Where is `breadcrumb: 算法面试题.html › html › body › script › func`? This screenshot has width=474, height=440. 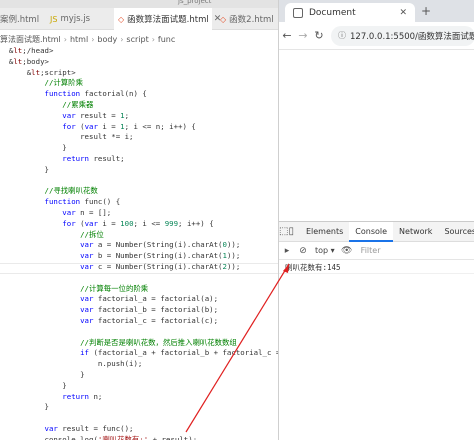
breadcrumb: 算法面试题.html › html › body › script › func is located at coordinates (139, 39).